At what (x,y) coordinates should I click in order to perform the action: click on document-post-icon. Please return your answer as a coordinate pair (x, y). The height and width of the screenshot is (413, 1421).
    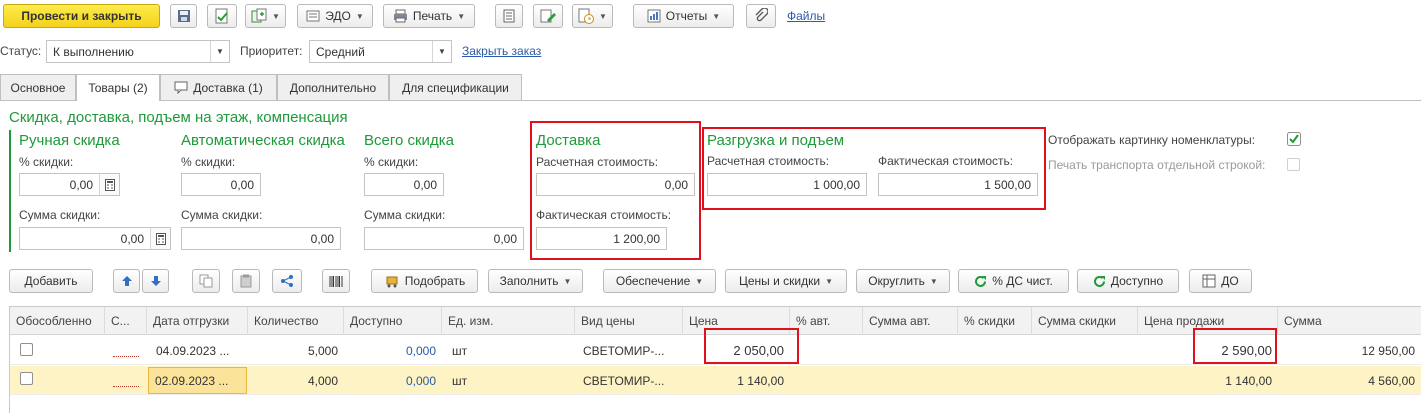
    Looking at the image, I should click on (222, 16).